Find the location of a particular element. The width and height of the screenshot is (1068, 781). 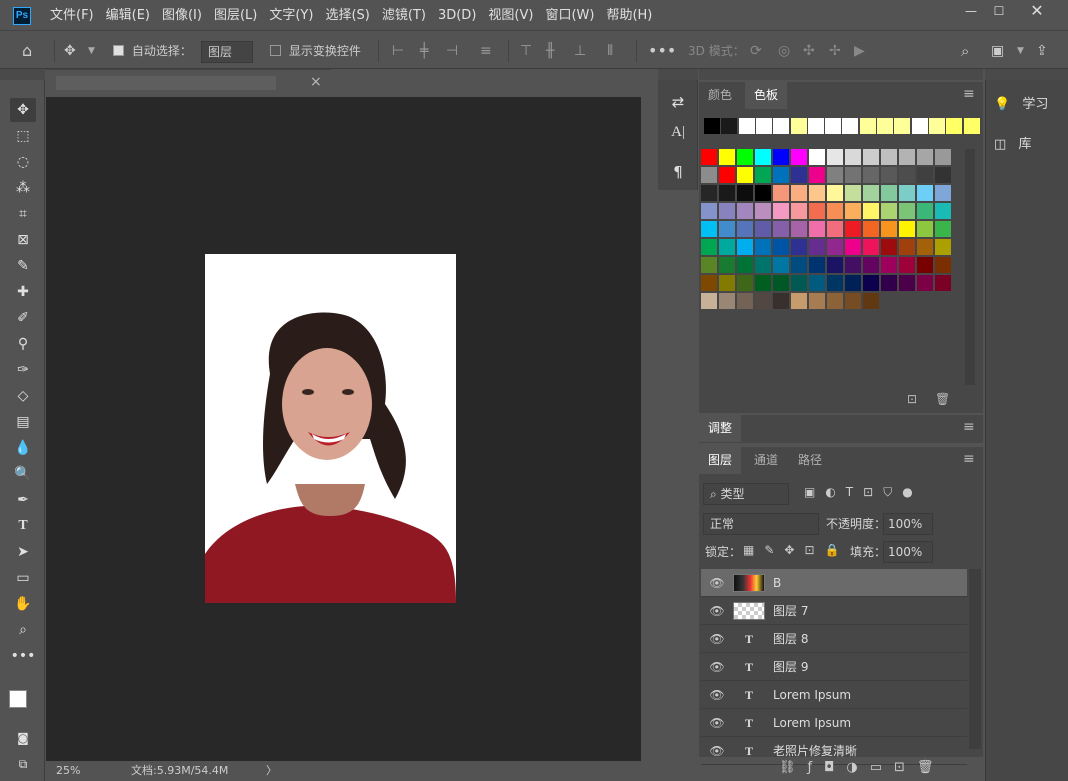

workspace-chevron-icon: ▼ is located at coordinates (1020, 51).